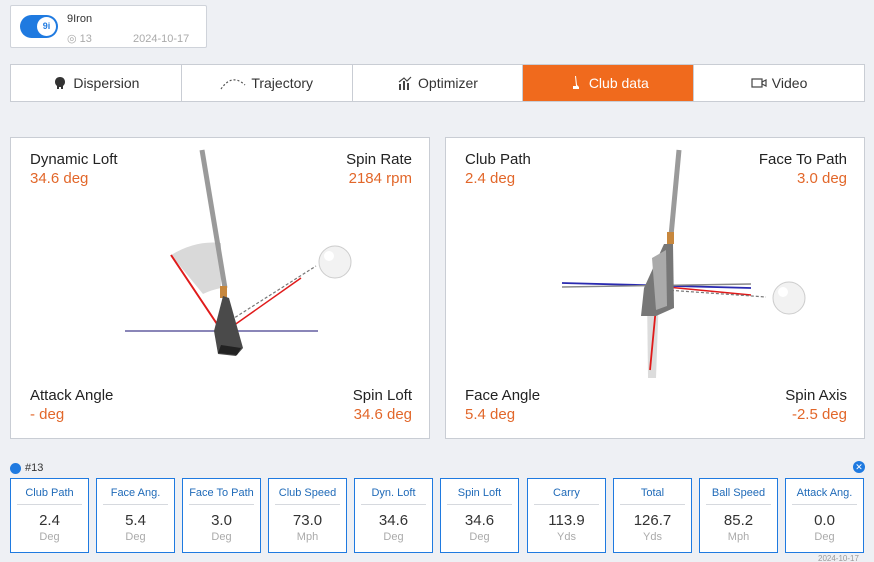  I want to click on stat-value: 5.4, so click(135, 520).